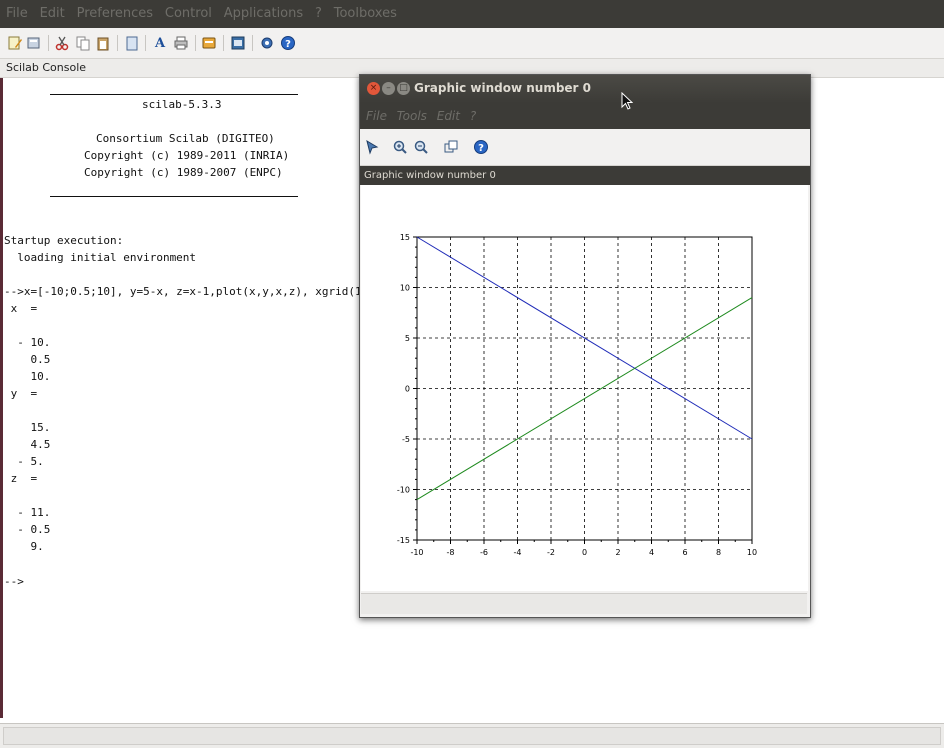 The height and width of the screenshot is (749, 944). What do you see at coordinates (518, 552) in the screenshot?
I see `x-tick-label: -4` at bounding box center [518, 552].